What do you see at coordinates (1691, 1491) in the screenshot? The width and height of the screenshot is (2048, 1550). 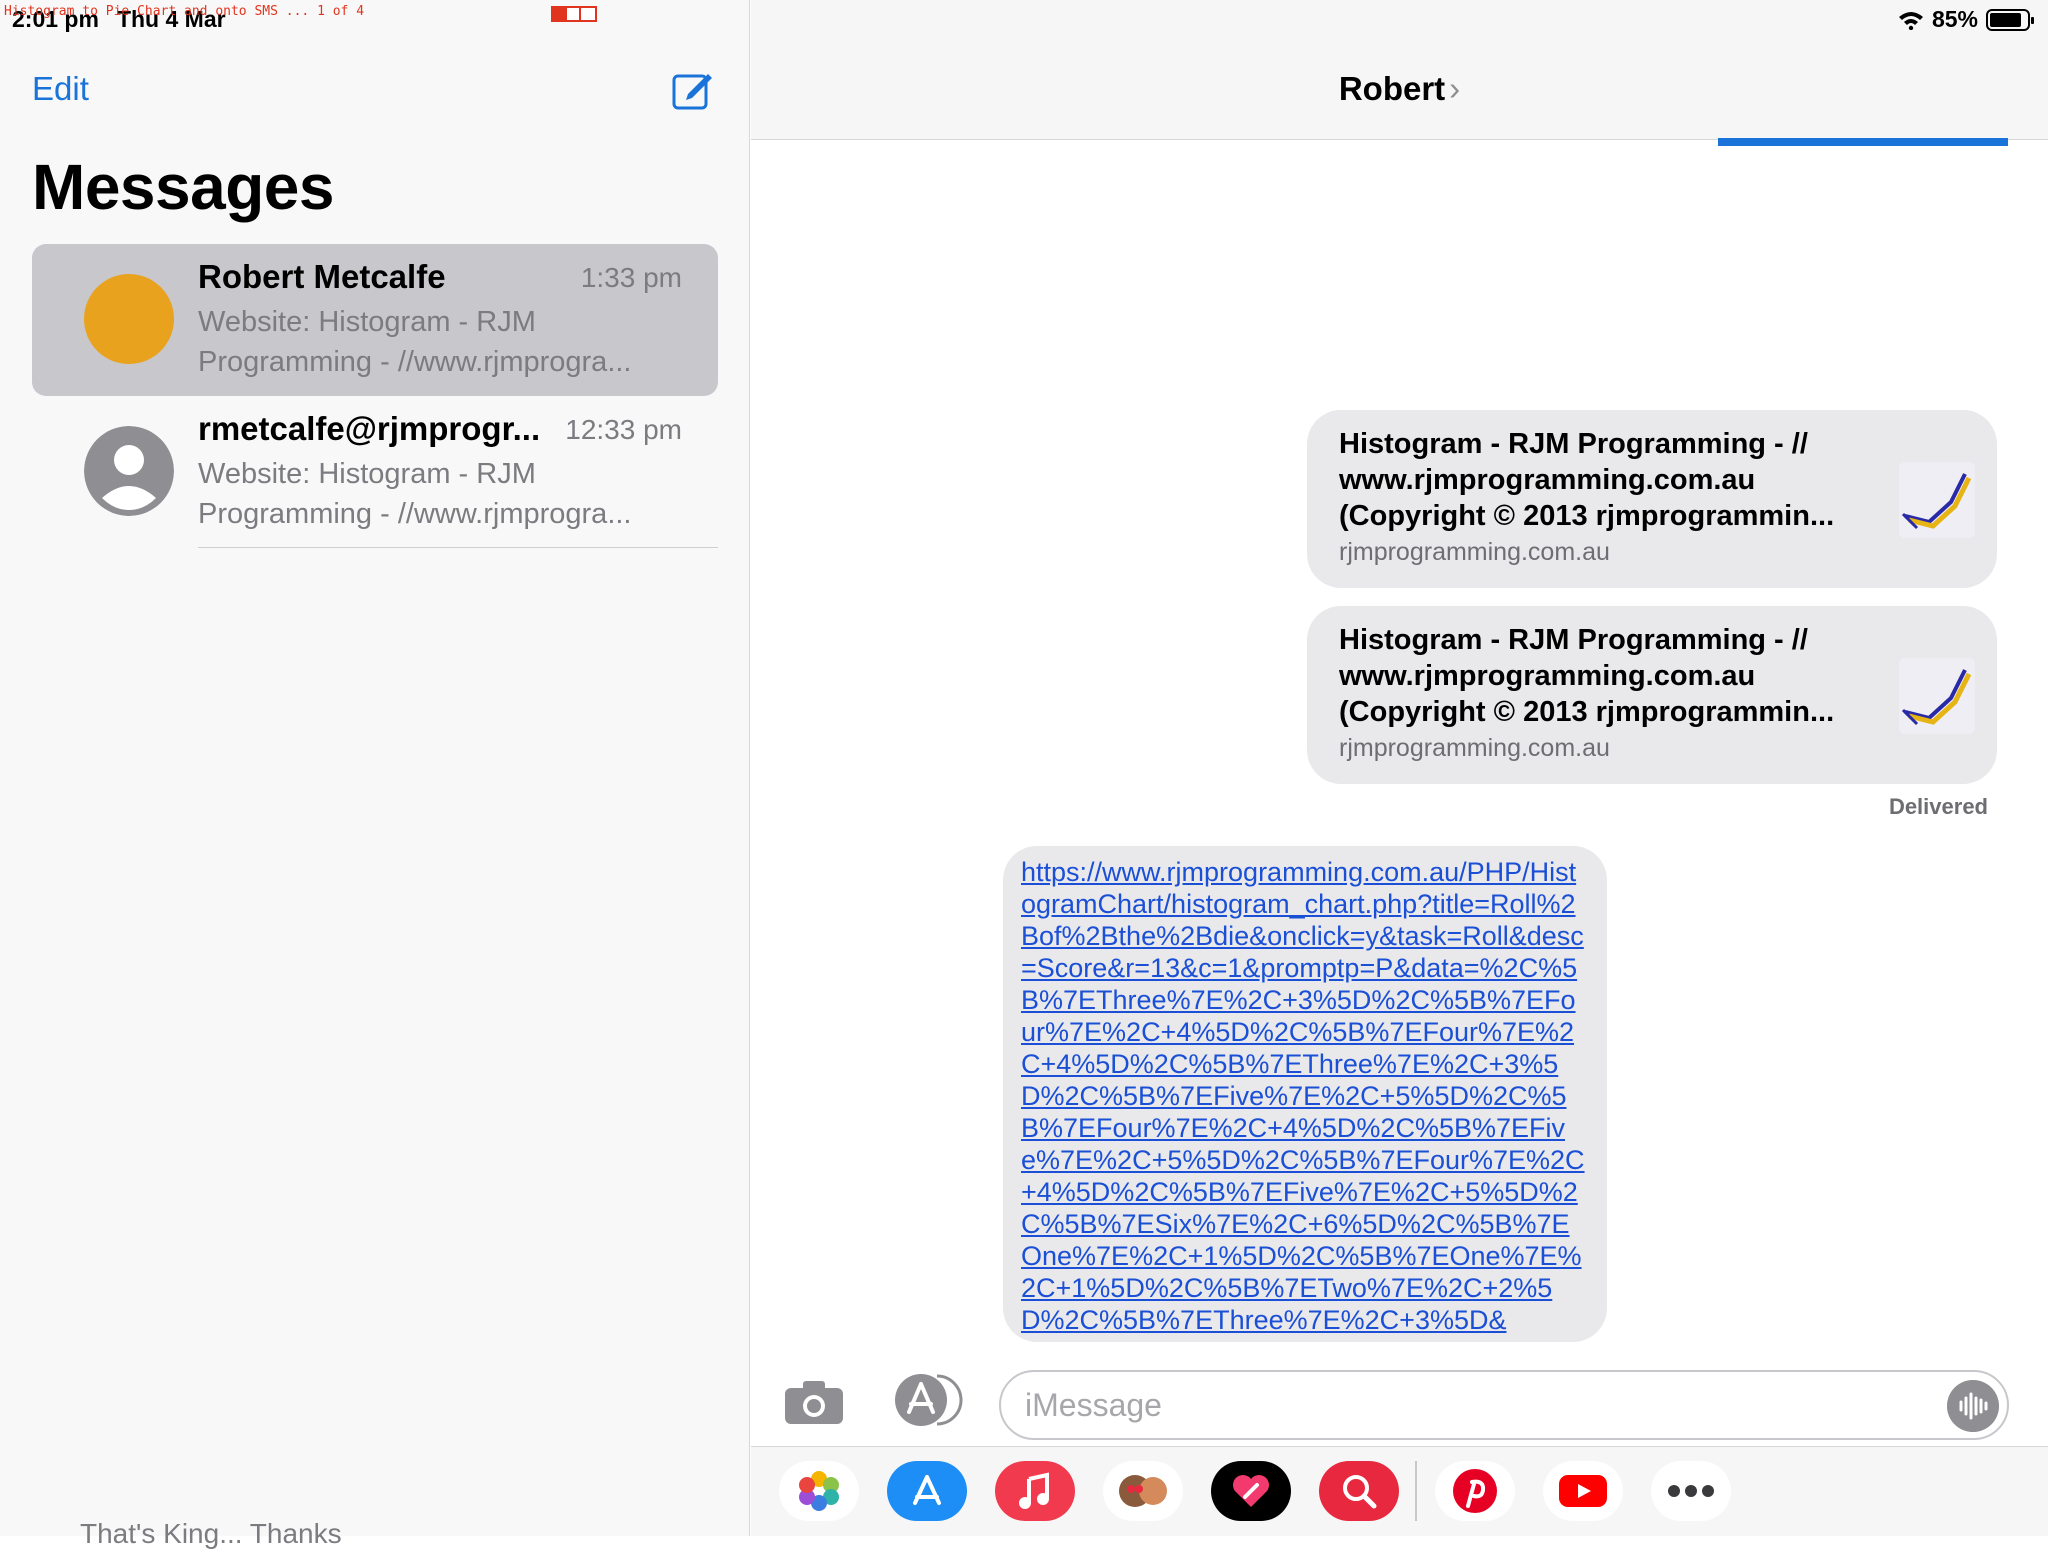 I see `more-apps-icon` at bounding box center [1691, 1491].